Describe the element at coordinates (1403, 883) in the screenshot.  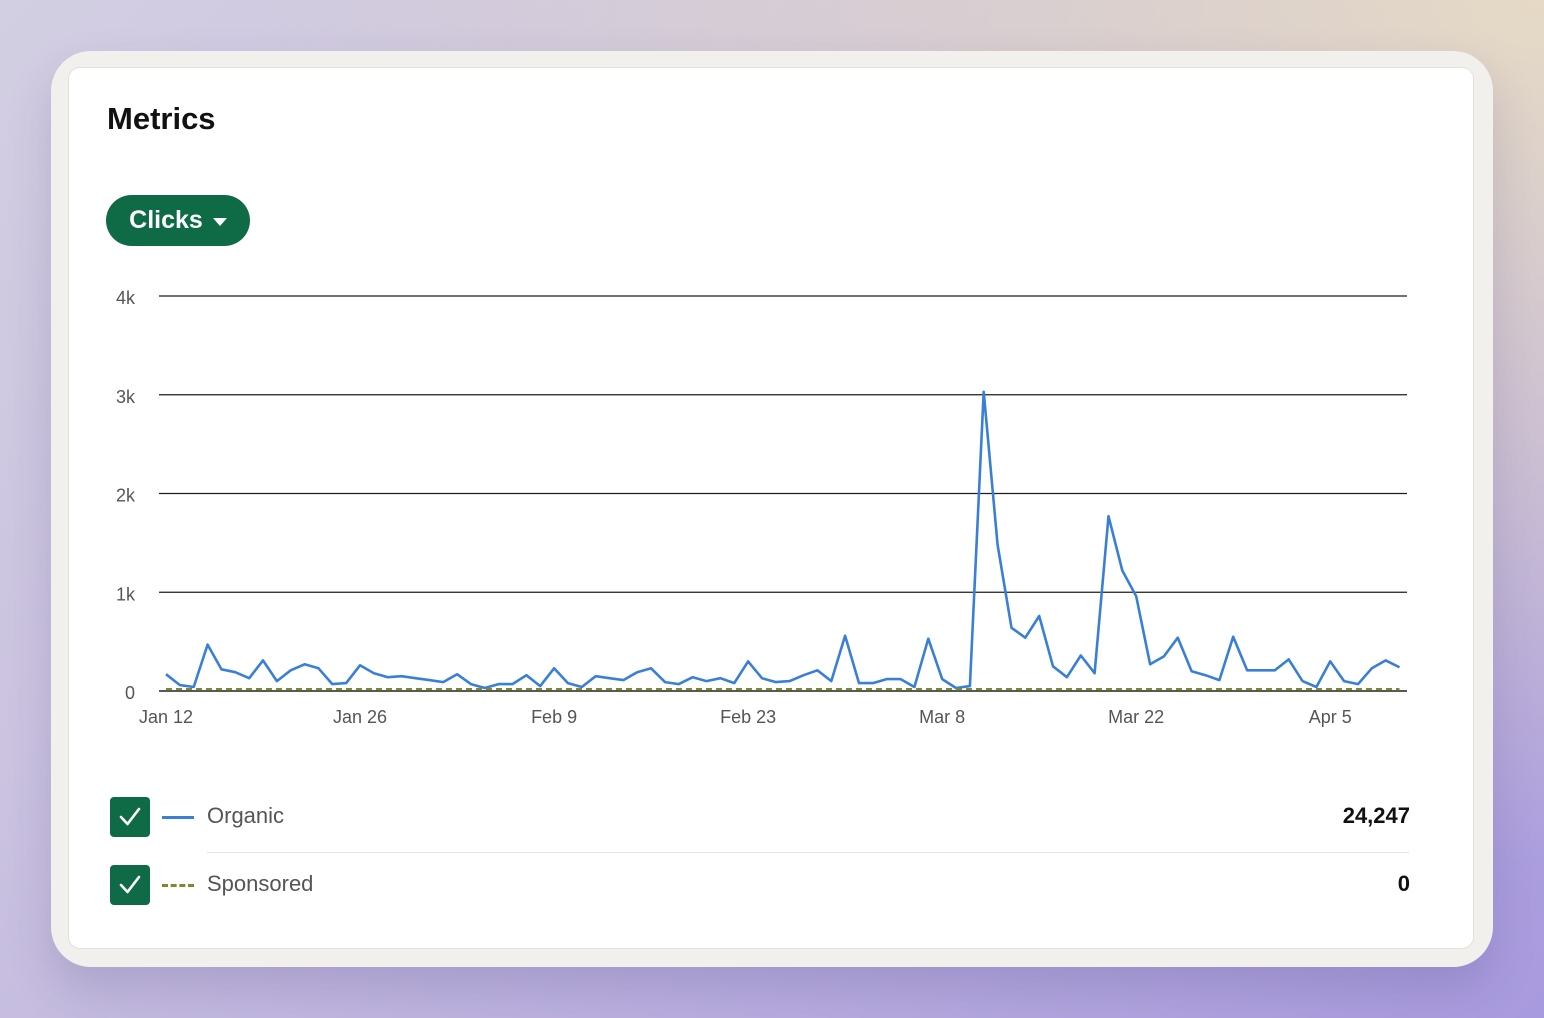
I see `legend-value-sponsored: 0` at that location.